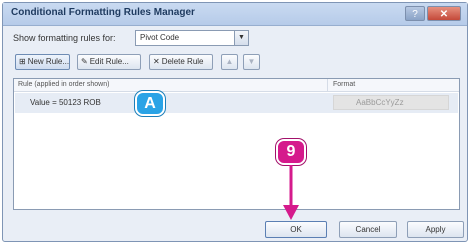 Image resolution: width=470 pixels, height=244 pixels. I want to click on column-header-rule: Rule (applied in order shown), so click(64, 84).